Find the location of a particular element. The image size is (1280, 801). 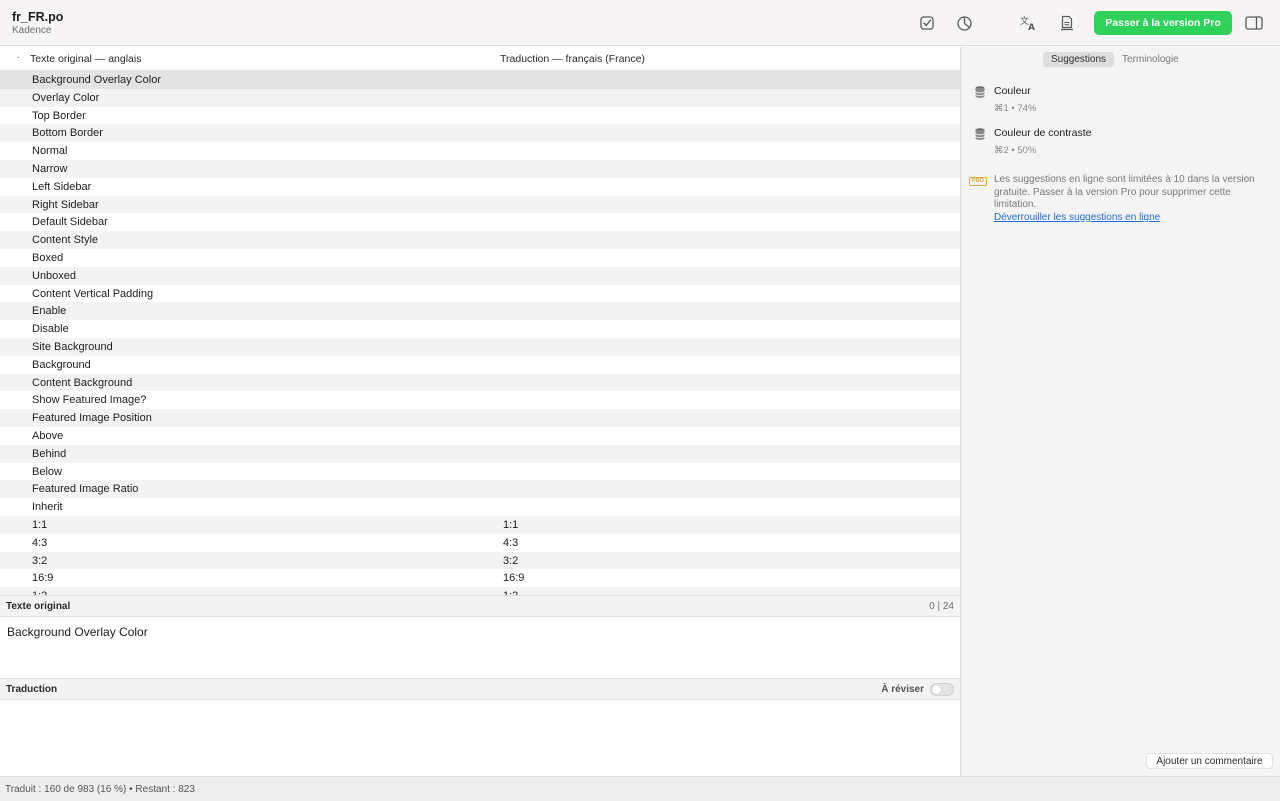

table-row: 3:2 3:2 is located at coordinates (480, 560).